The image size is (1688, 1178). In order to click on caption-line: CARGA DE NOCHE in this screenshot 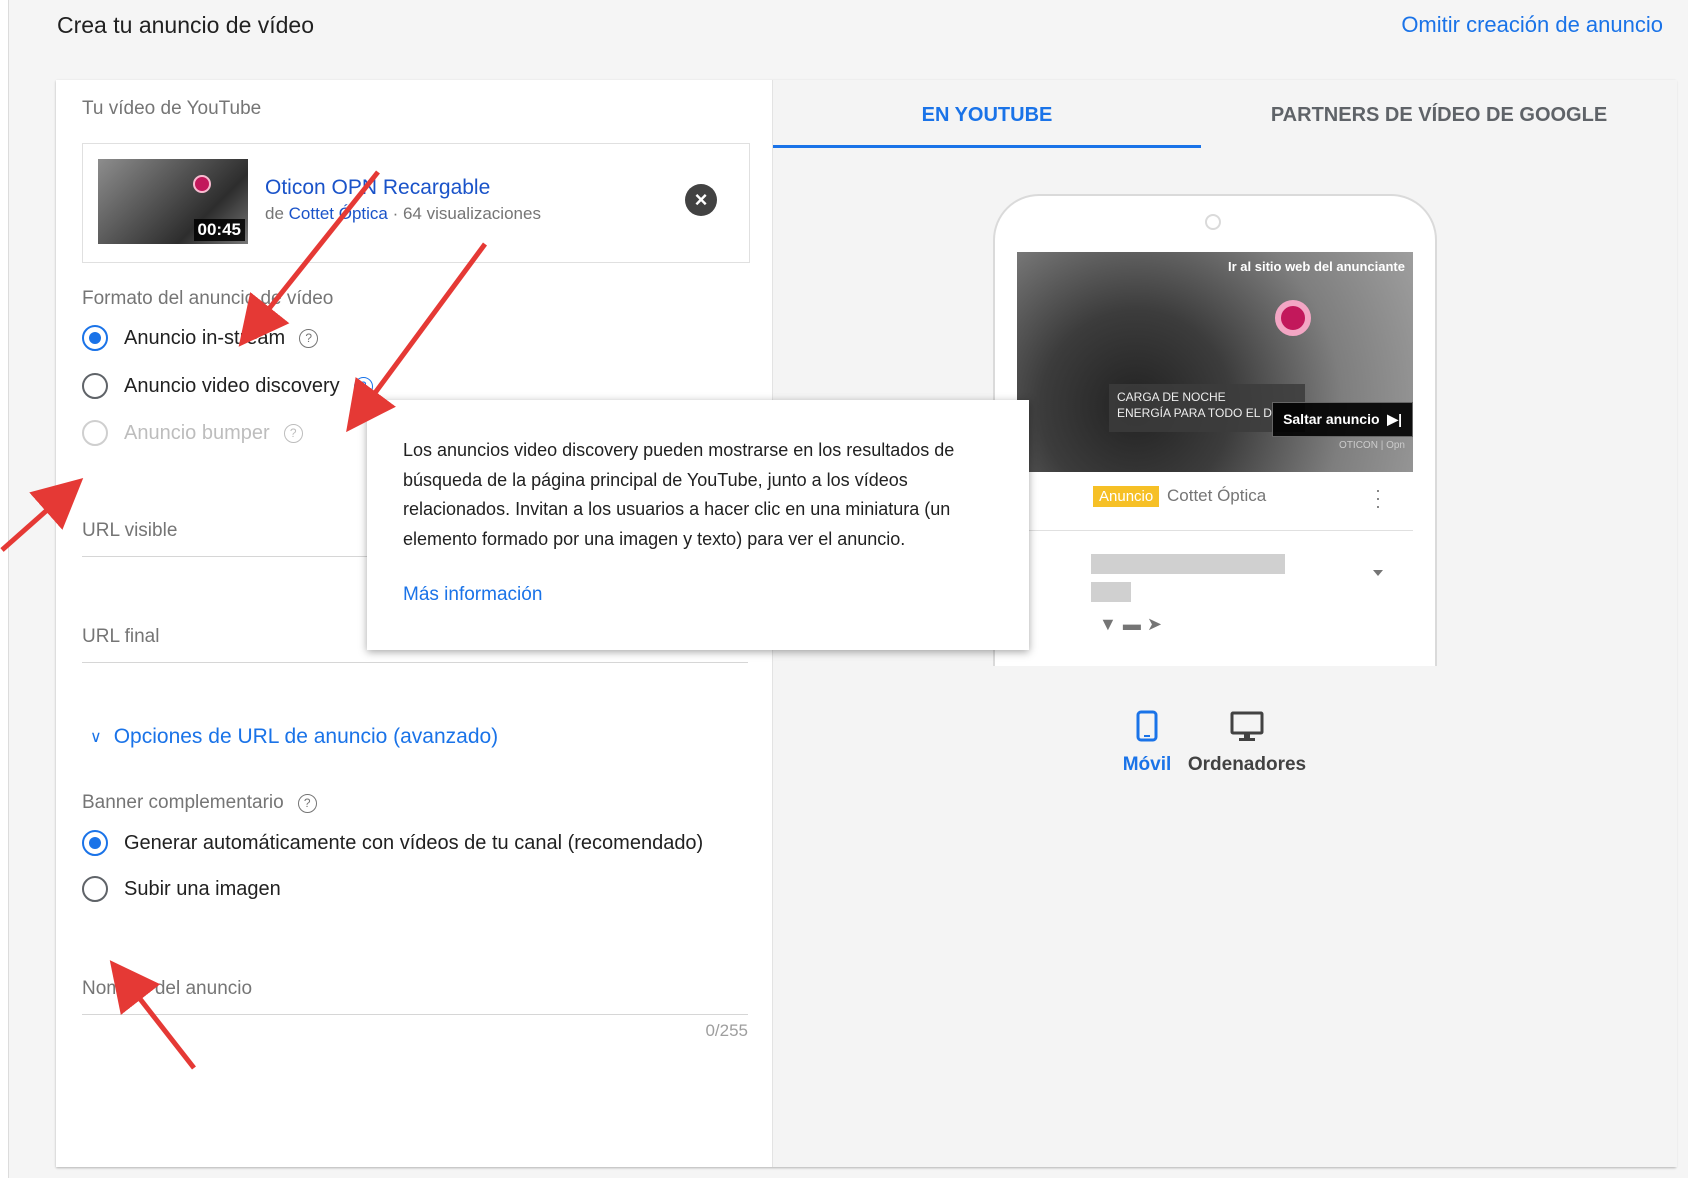, I will do `click(1171, 397)`.